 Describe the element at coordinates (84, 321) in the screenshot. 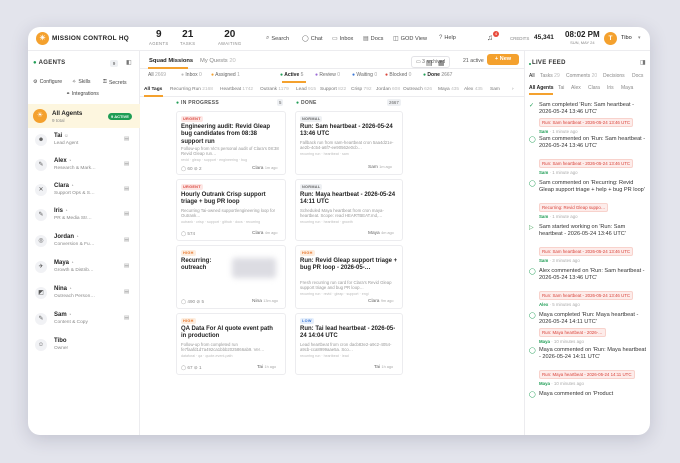

I see `sidebar-item-sam: ✎ Sam ◔ Content & Copy ▤` at that location.